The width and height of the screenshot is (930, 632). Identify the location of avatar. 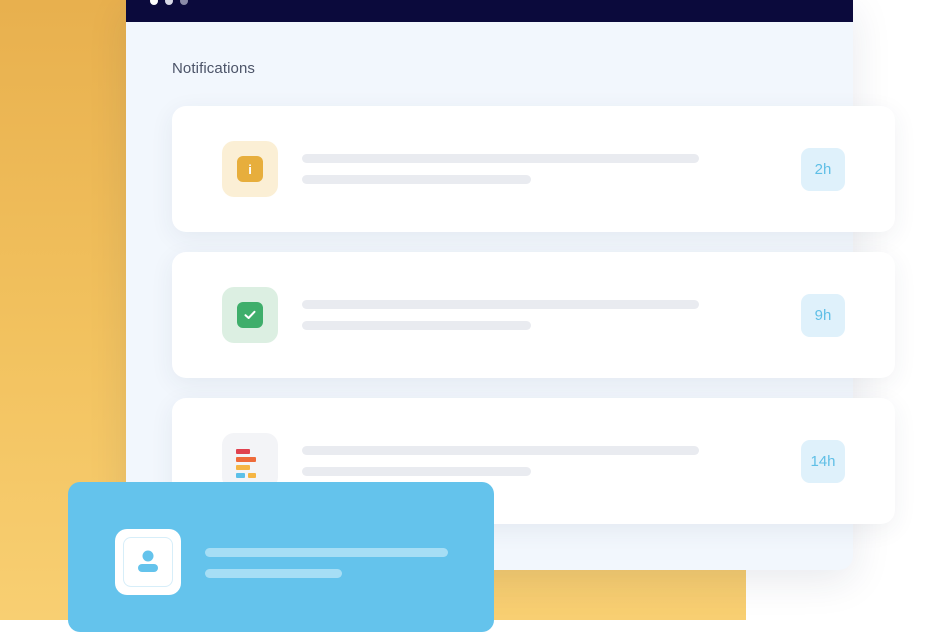
(148, 562).